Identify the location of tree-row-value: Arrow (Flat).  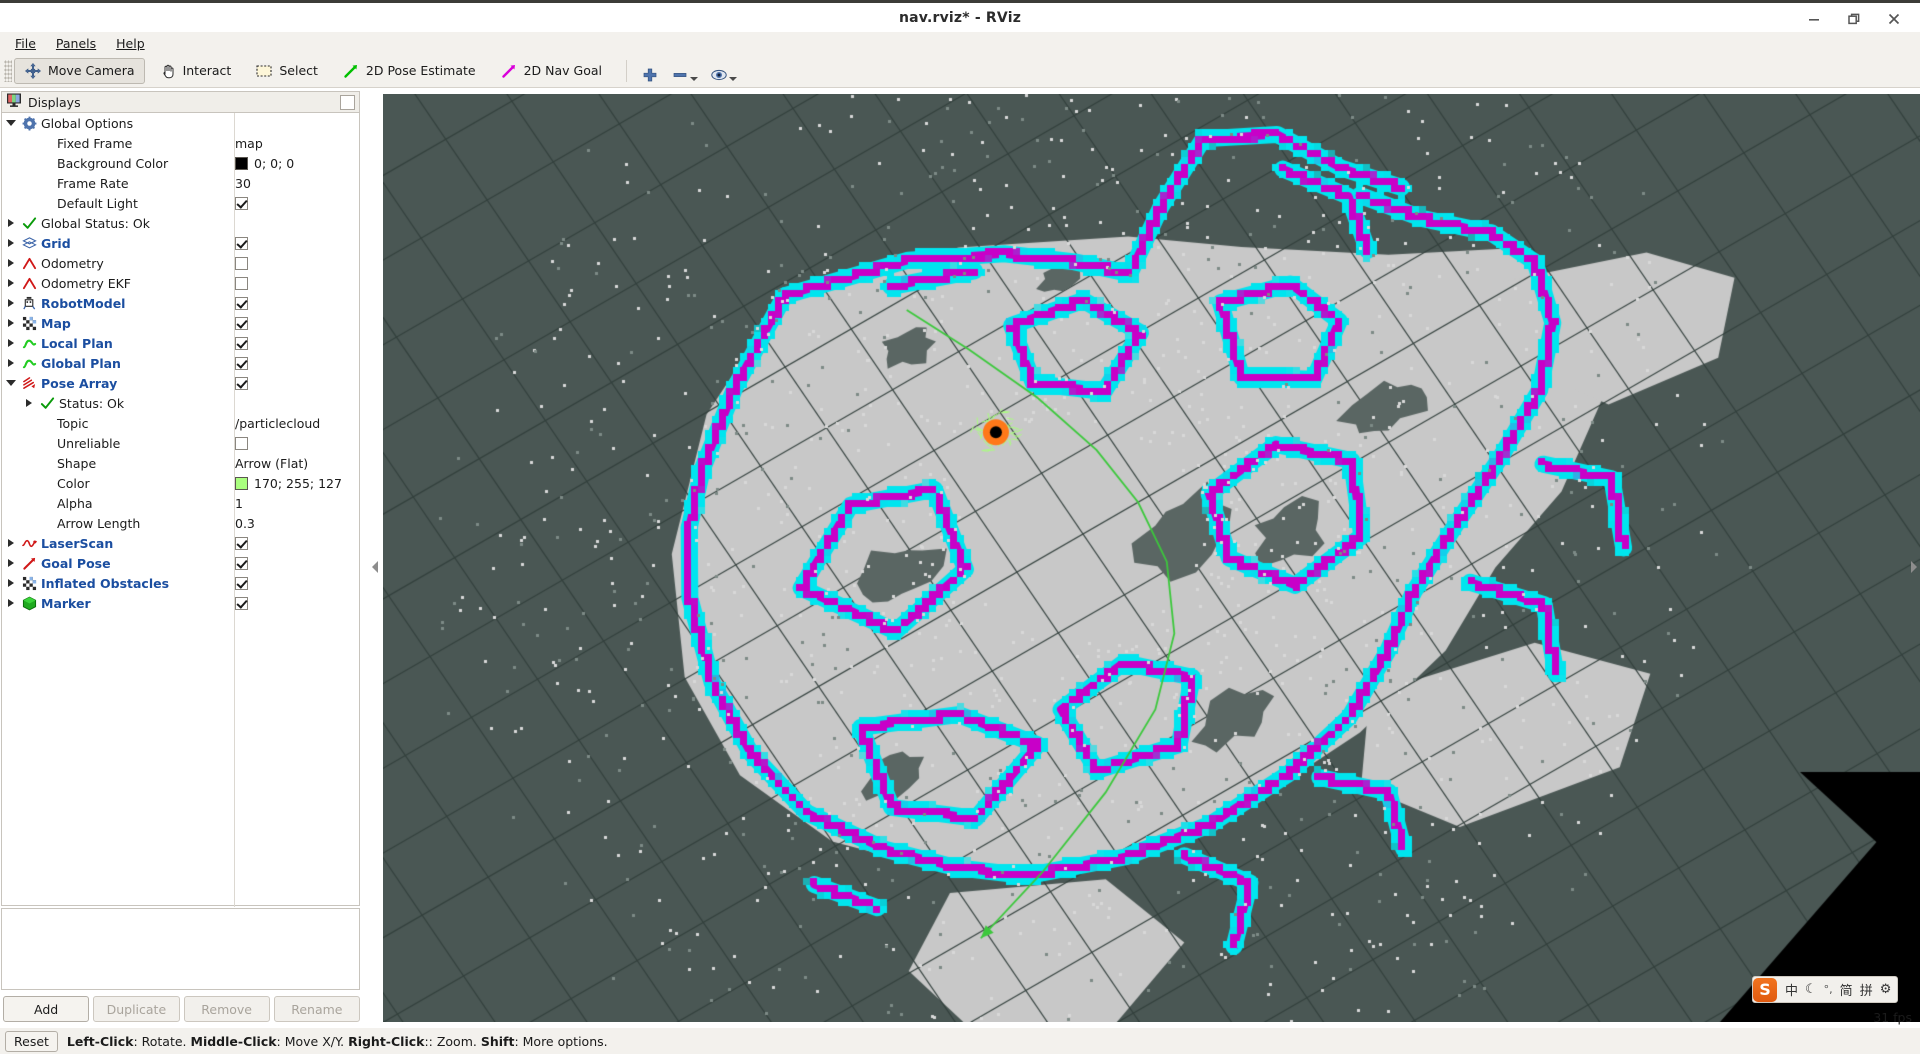
(271, 463).